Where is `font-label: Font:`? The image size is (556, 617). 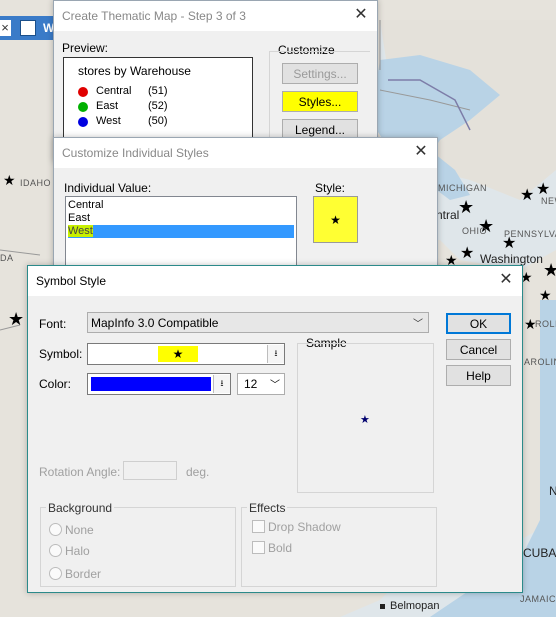
font-label: Font: is located at coordinates (53, 324).